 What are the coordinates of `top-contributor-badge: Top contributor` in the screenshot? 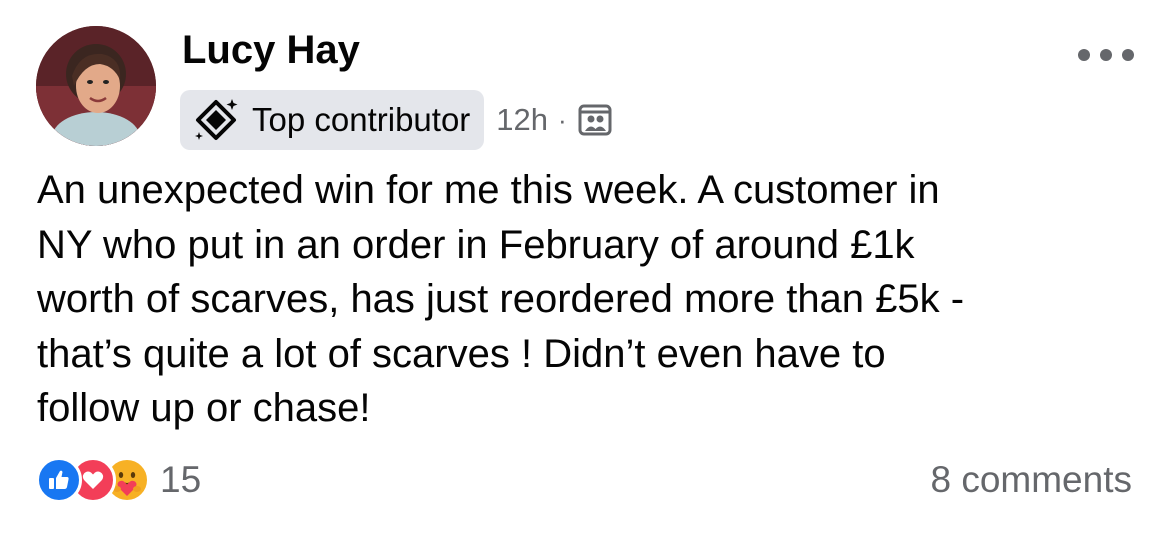 It's located at (332, 120).